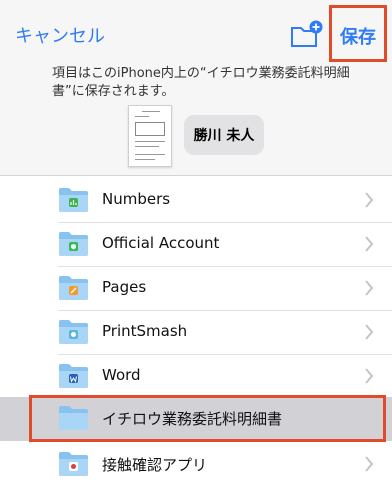 The image size is (392, 483). I want to click on folder-name: Official Account, so click(161, 243).